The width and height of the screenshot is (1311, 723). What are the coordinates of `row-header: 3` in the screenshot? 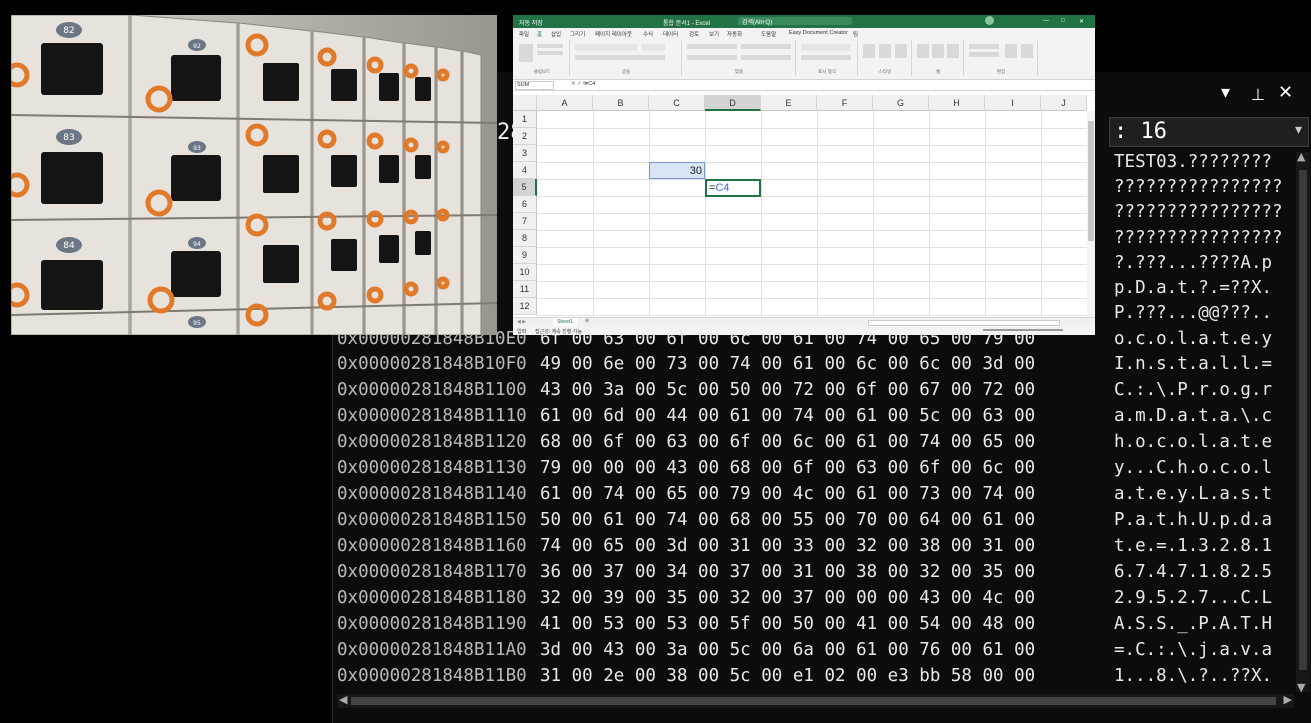 It's located at (525, 153).